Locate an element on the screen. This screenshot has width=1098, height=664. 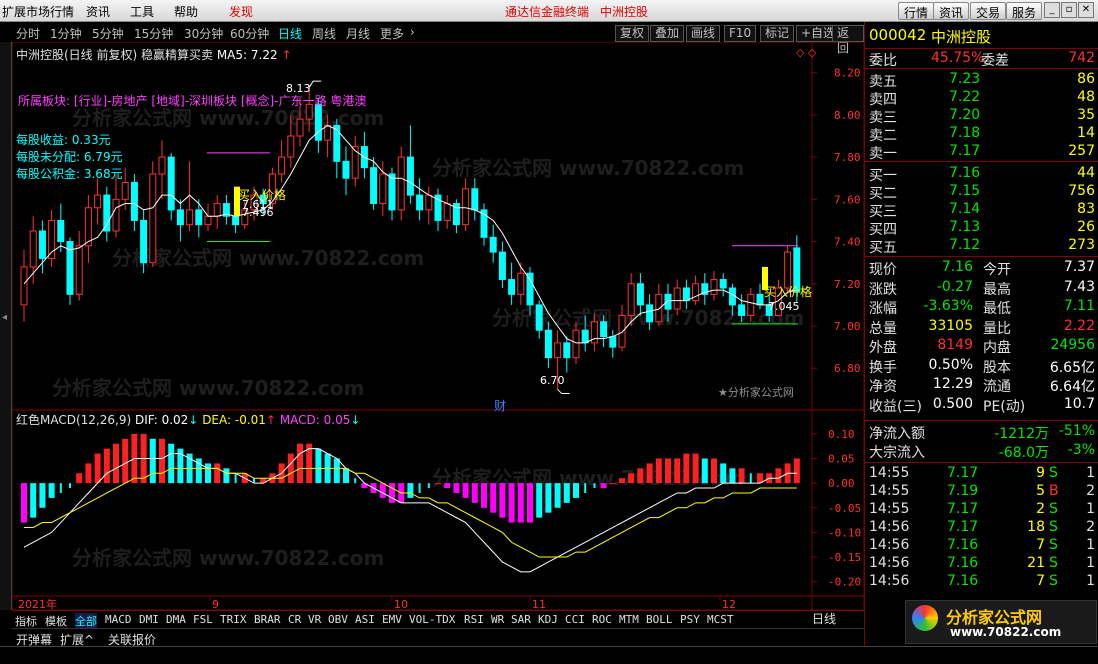
app-title: 通达信金融终端 is located at coordinates (547, 12).